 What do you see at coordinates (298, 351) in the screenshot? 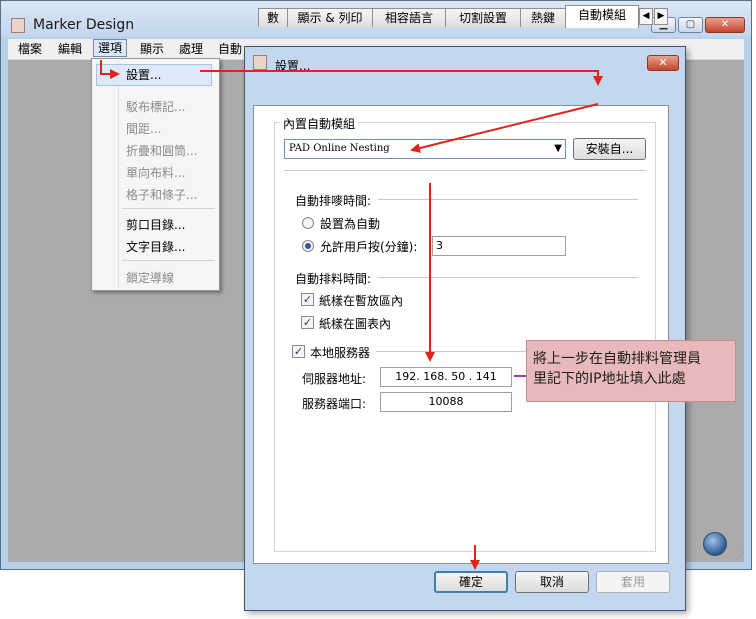
I see `checkbox-local-server: ✓` at bounding box center [298, 351].